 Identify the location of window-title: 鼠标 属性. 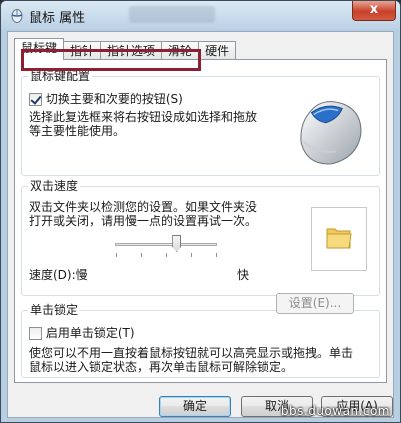
(57, 18).